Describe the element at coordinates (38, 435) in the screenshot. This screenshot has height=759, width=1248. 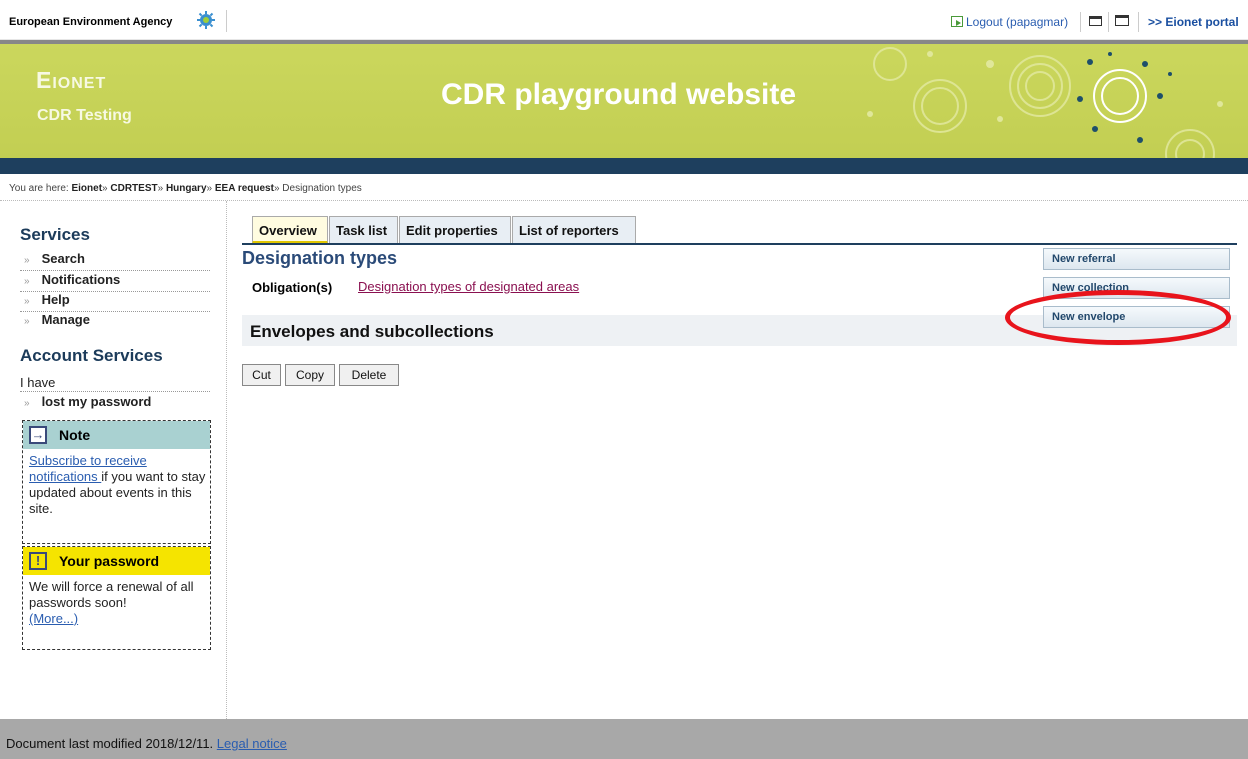
I see `arrow-right-icon: →` at that location.